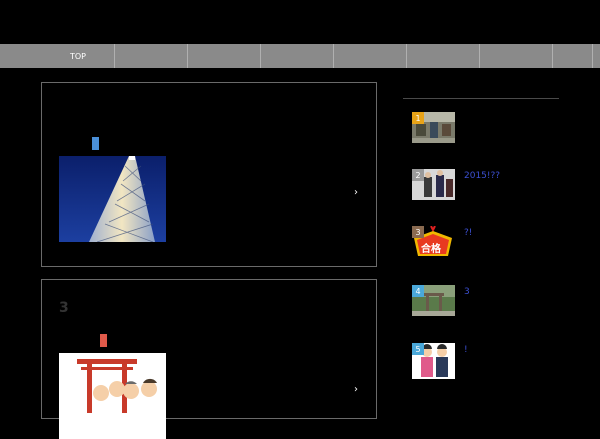 The image size is (600, 439). What do you see at coordinates (482, 176) in the screenshot?
I see `ranking-title: 2015!??` at bounding box center [482, 176].